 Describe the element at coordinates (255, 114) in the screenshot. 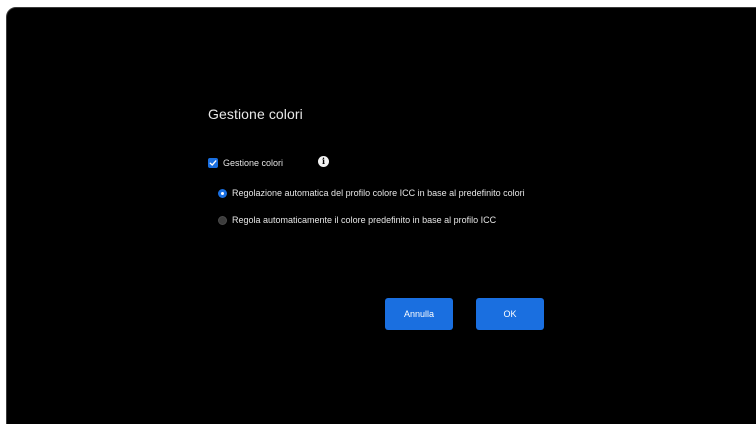

I see `dialog-title: Gestione colori` at that location.